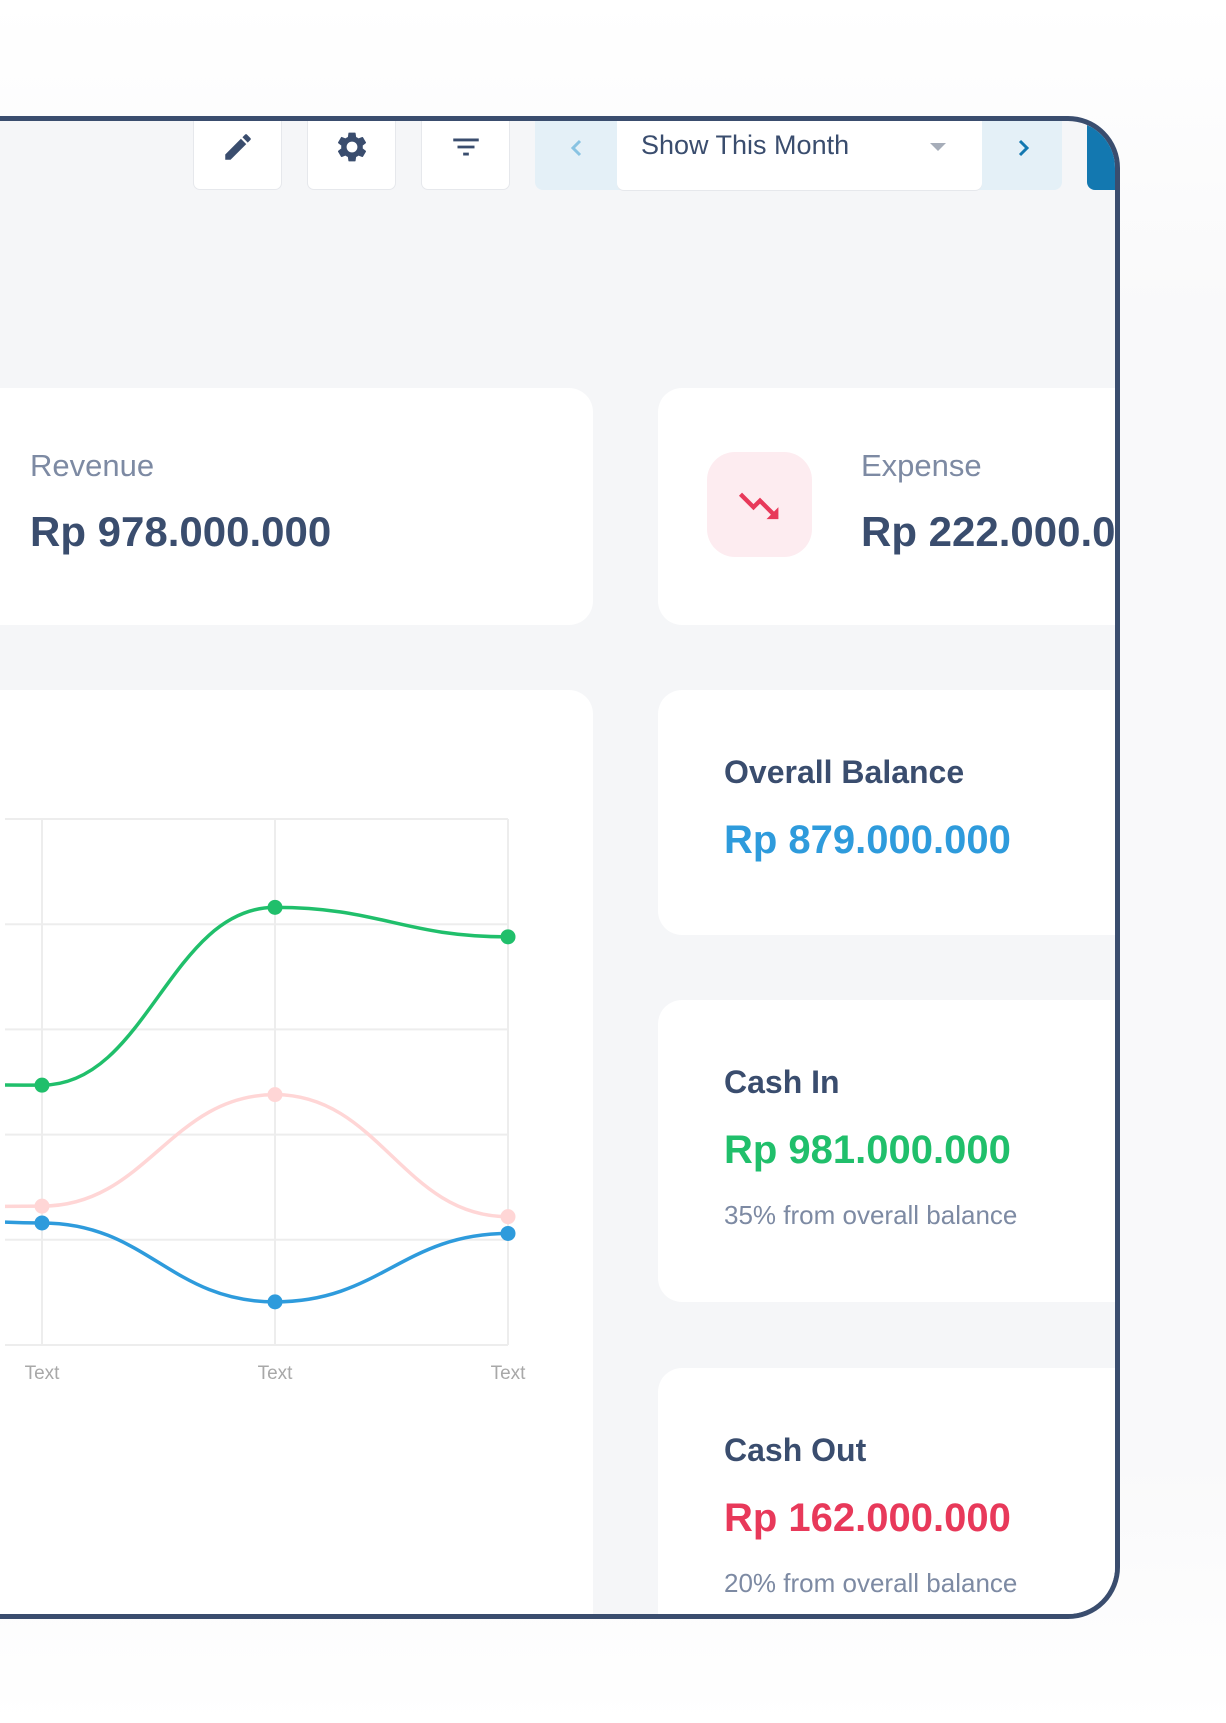 Image resolution: width=1226 pixels, height=1723 pixels. I want to click on line-chart: Text Text Text, so click(266, 1101).